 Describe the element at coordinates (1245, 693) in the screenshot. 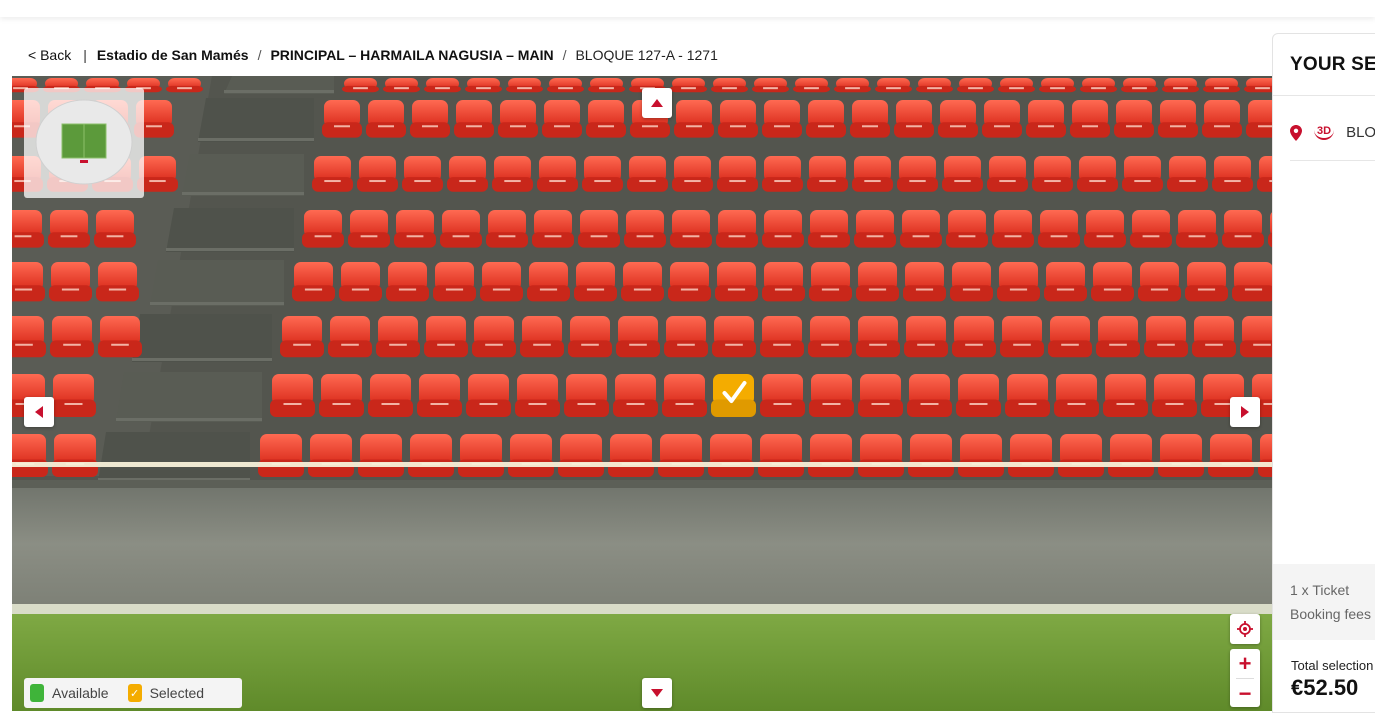

I see `zoom-out-button: −` at that location.